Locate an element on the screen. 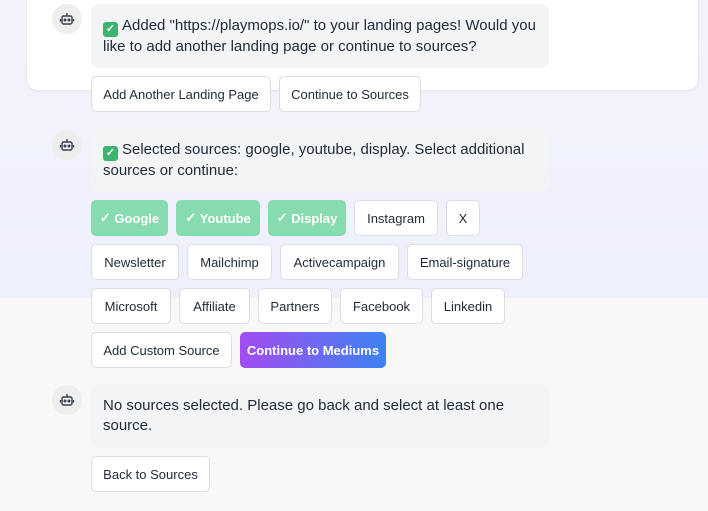  continue-to-sources-button: Continue to Sources is located at coordinates (350, 94).